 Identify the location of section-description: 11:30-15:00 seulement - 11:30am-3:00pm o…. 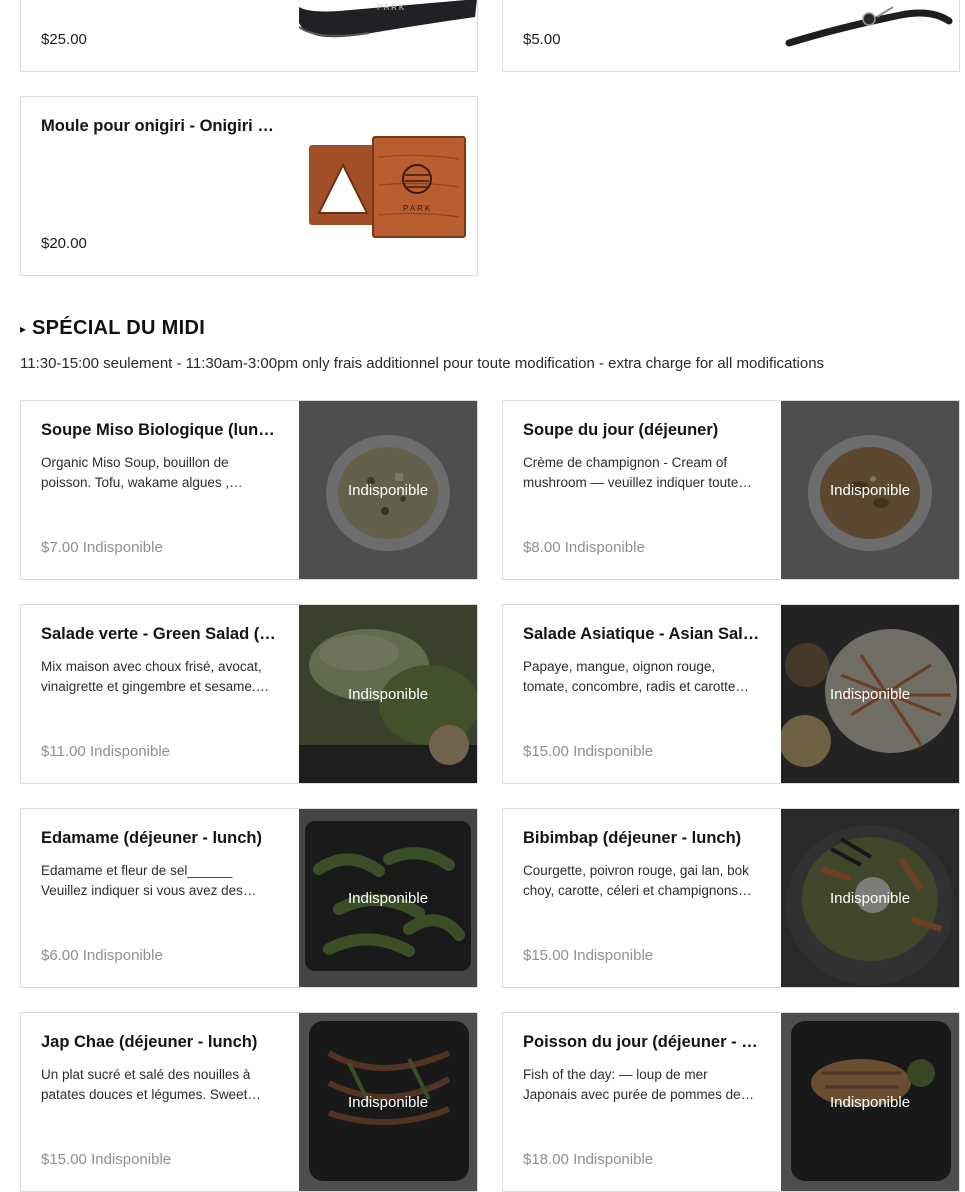
(422, 363).